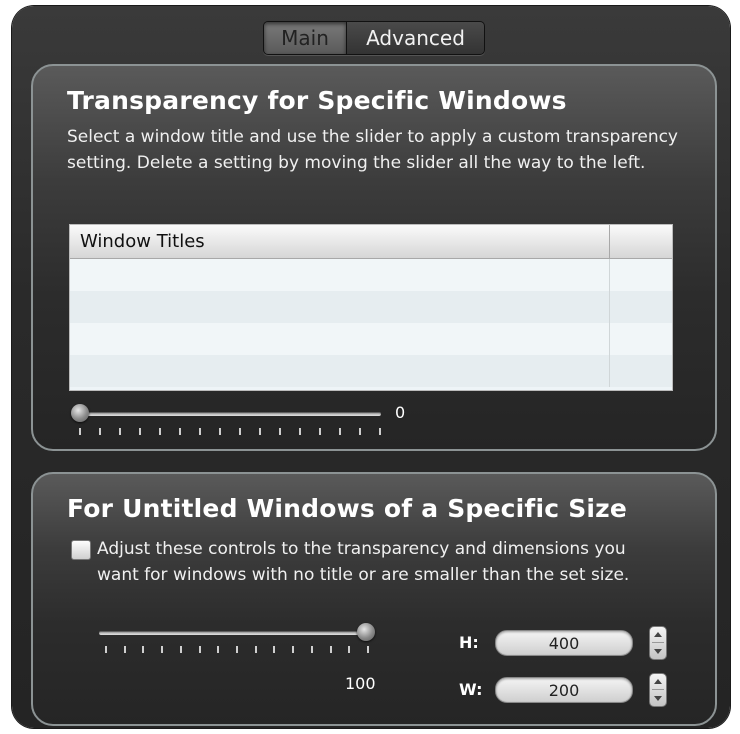 This screenshot has width=740, height=734. Describe the element at coordinates (317, 100) in the screenshot. I see `panel-title: Transparency for Specific Windows` at that location.